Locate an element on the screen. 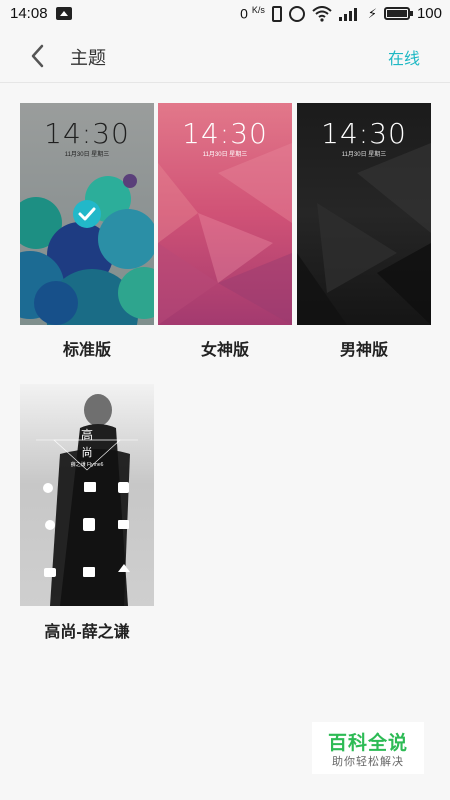 Image resolution: width=450 pixels, height=800 pixels. image-notification-icon is located at coordinates (63, 13).